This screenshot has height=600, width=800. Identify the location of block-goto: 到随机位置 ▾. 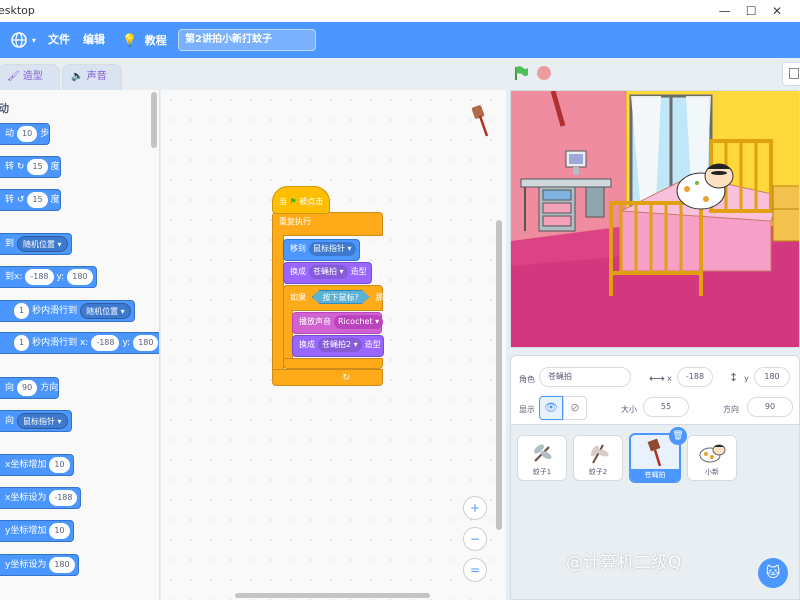
(36, 244).